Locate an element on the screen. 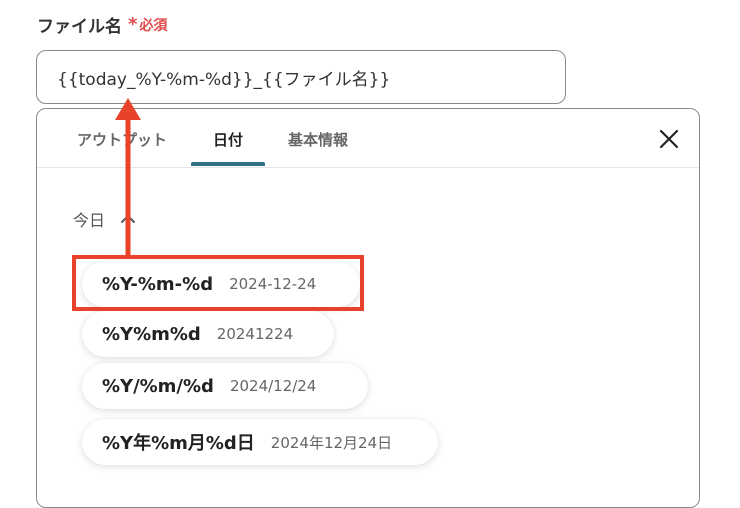 The image size is (740, 508). field-label: ファイル名 * 必須 is located at coordinates (102, 24).